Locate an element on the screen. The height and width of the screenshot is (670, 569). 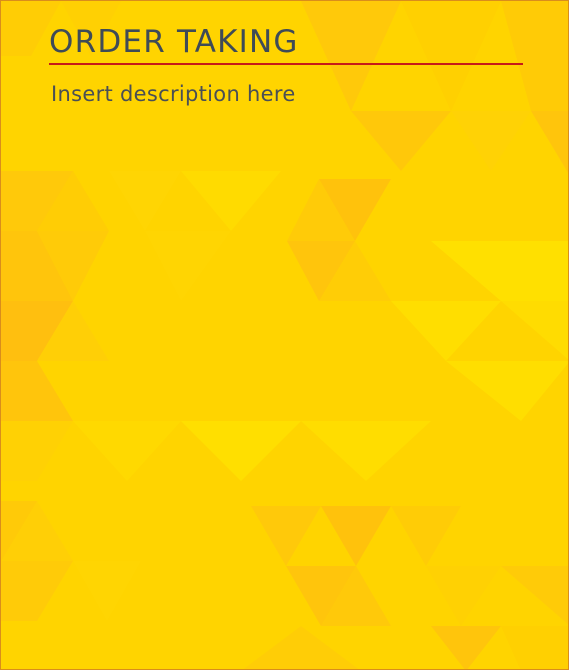
slide-title: ORDER TAKING is located at coordinates (174, 42).